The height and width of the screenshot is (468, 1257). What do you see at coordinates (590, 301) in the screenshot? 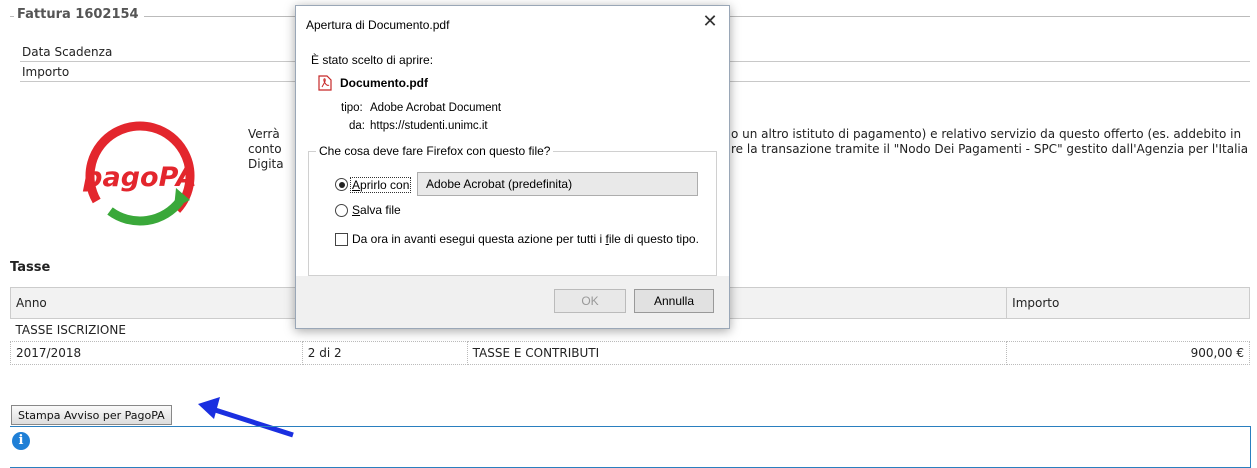
I see `ok-button: OK` at bounding box center [590, 301].